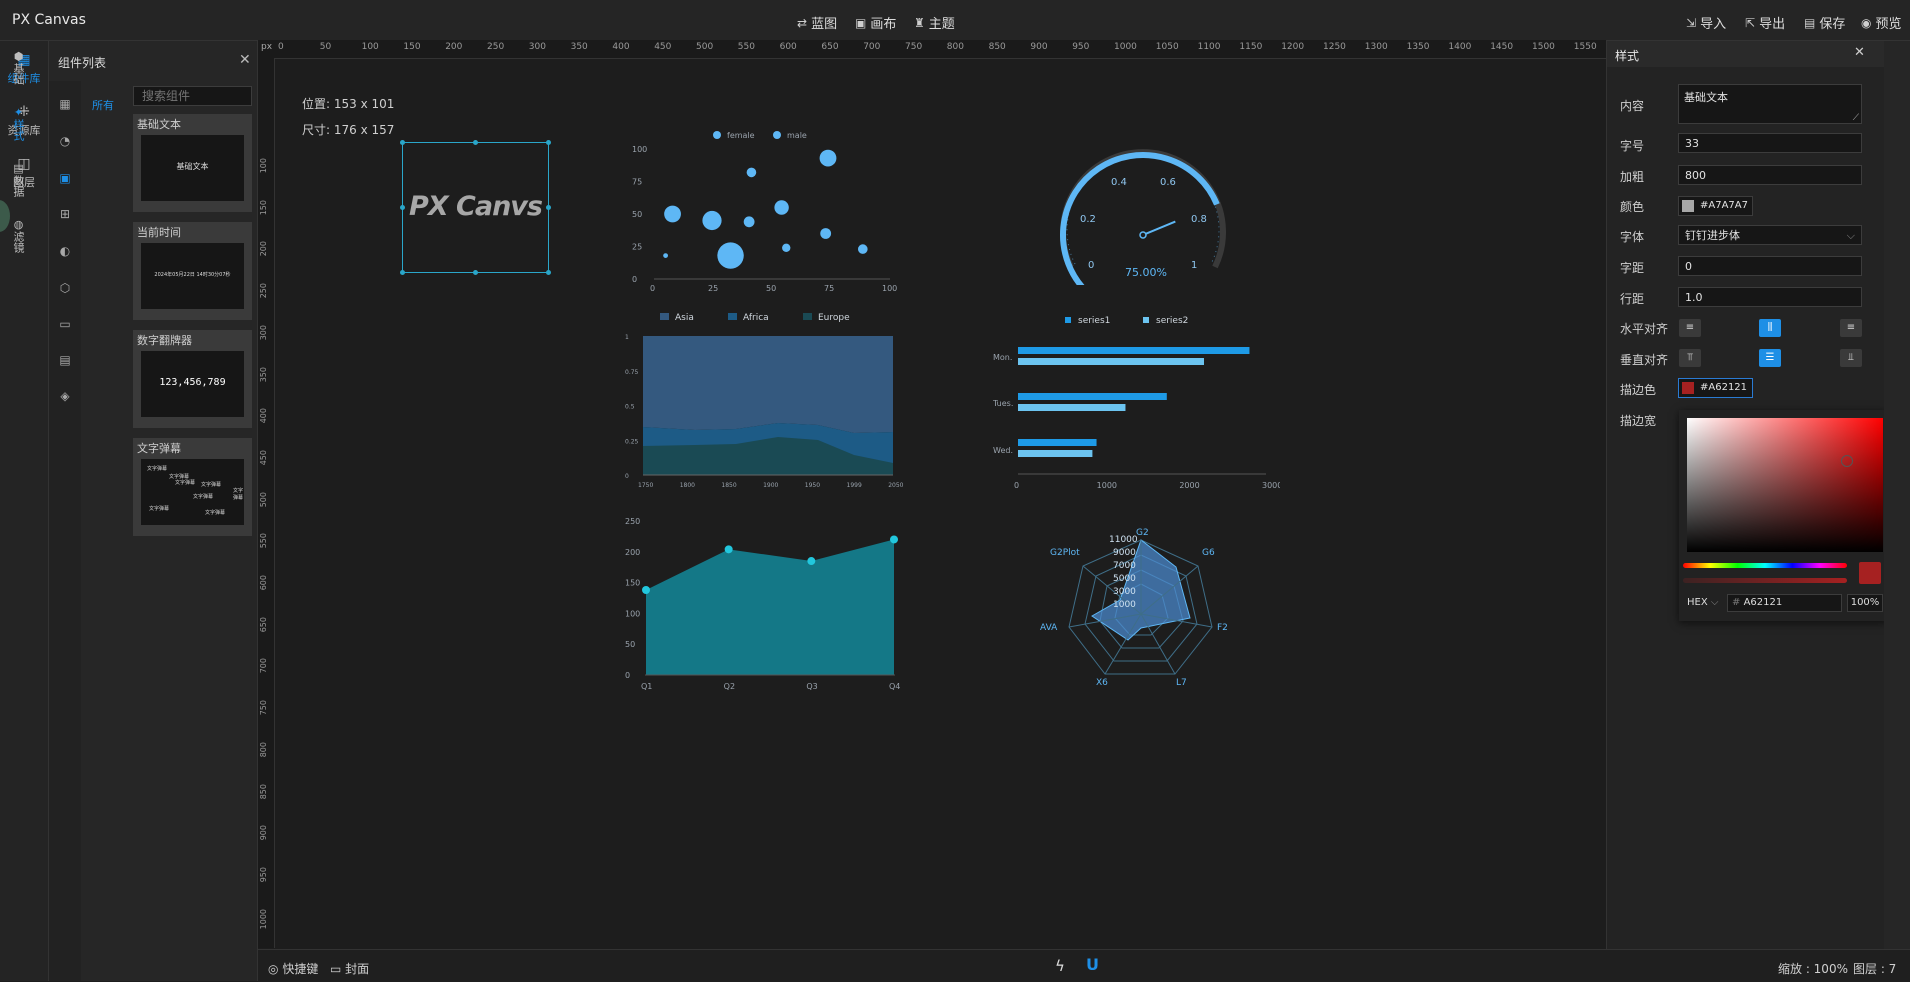 This screenshot has width=1910, height=982. What do you see at coordinates (765, 603) in the screenshot?
I see `area-chart: 0 50 100 150 200 250 Q1 Q2 Q3 Q4` at bounding box center [765, 603].